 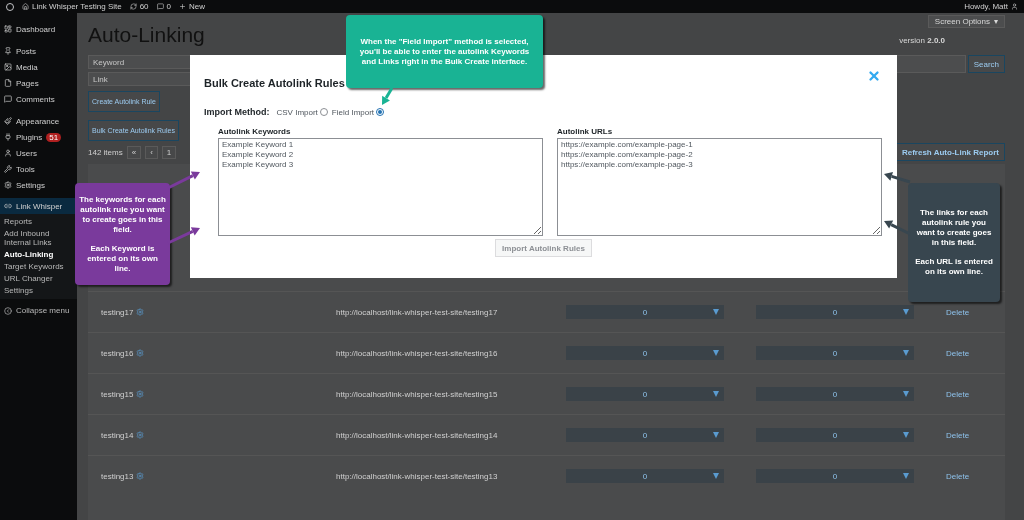 I want to click on table-cell-text: http://localhost/link-whisper-test-site/testing13, so click(x=417, y=476).